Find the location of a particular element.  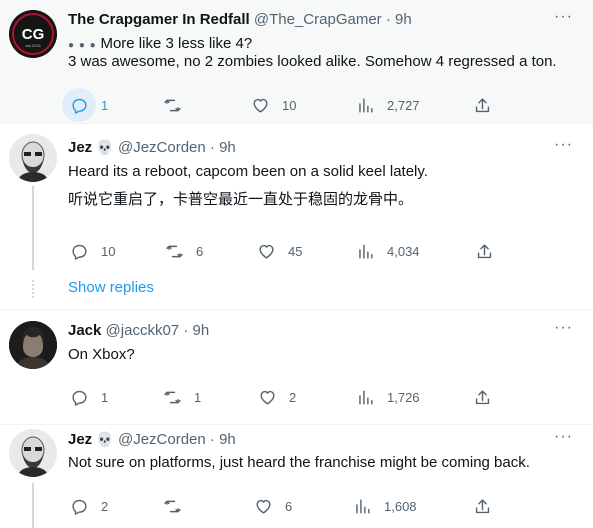

like-button: 2 is located at coordinates (277, 397).